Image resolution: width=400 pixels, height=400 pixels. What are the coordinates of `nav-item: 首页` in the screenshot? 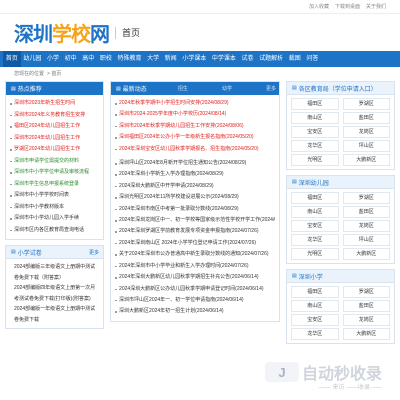 It's located at (12, 59).